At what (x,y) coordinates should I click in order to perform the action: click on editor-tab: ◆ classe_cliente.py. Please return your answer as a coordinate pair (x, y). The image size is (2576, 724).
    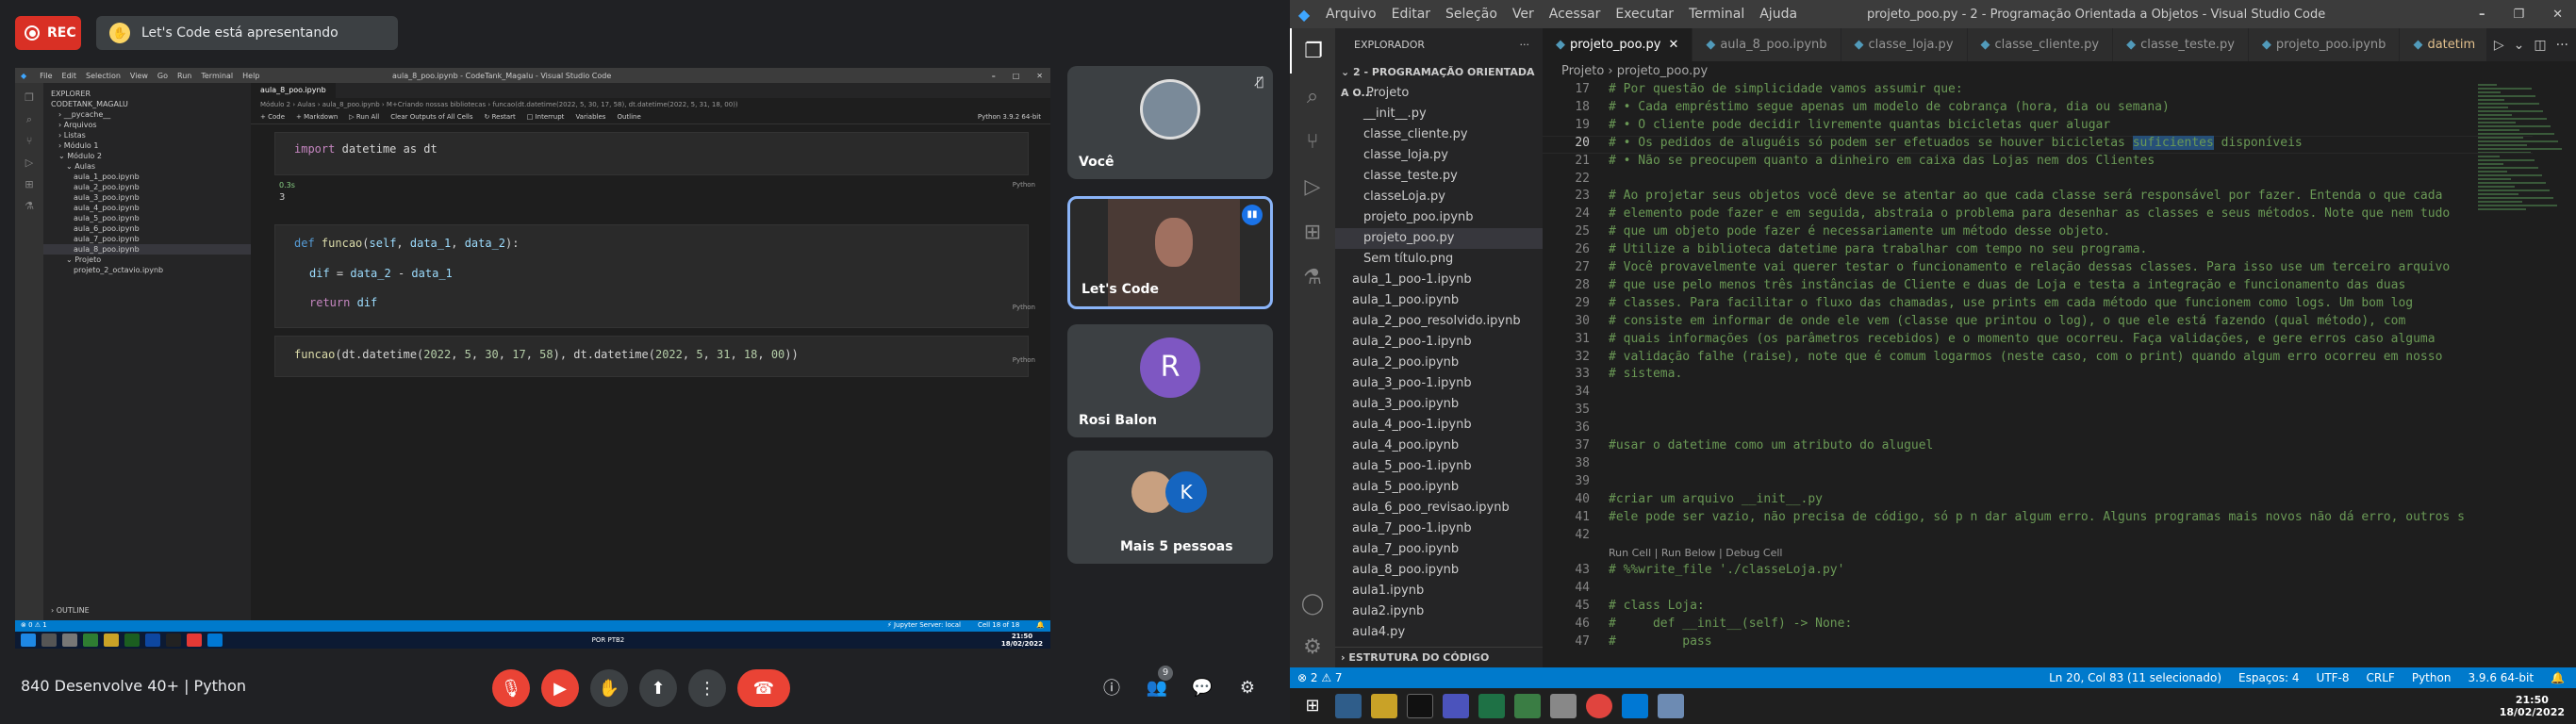
    Looking at the image, I should click on (2040, 44).